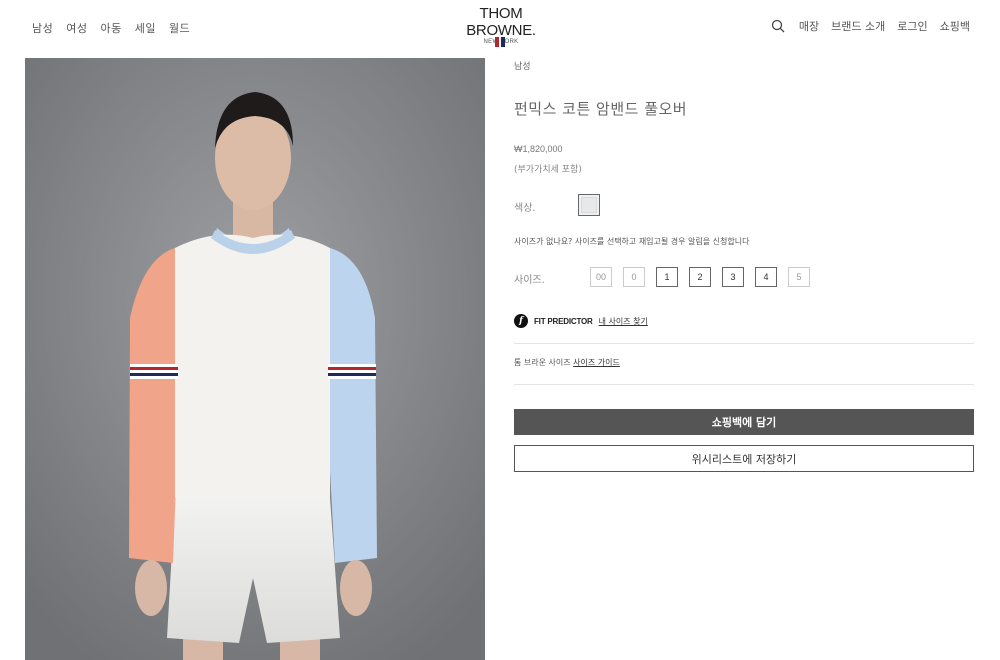 The width and height of the screenshot is (1000, 660). Describe the element at coordinates (179, 28) in the screenshot. I see `nav-item-world: 월드` at that location.